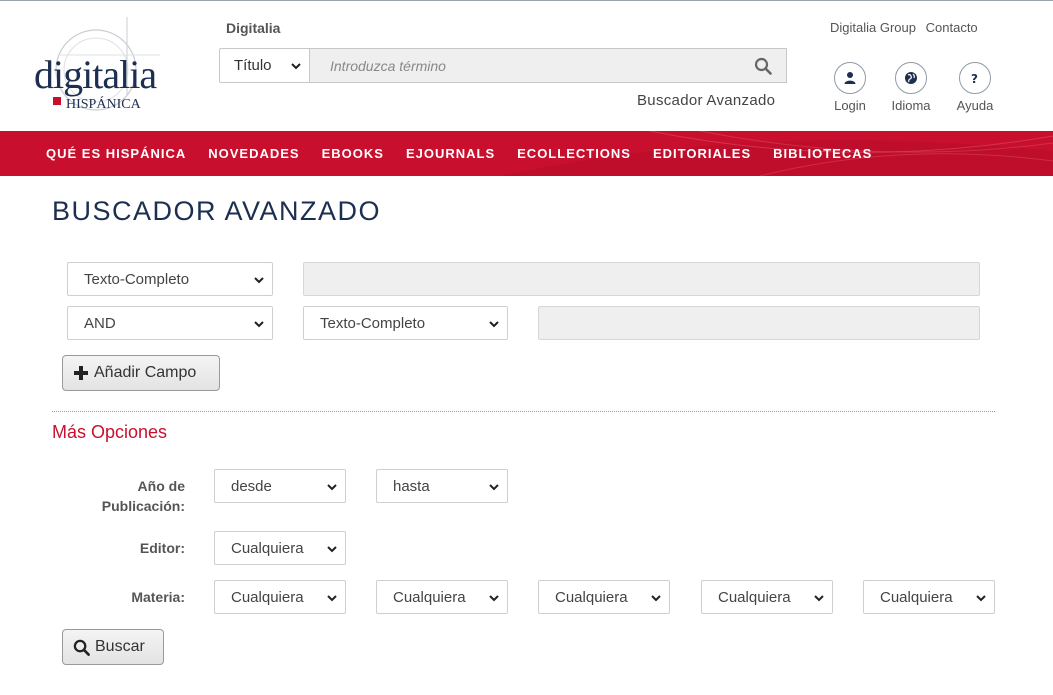  What do you see at coordinates (850, 78) in the screenshot?
I see `user-icon` at bounding box center [850, 78].